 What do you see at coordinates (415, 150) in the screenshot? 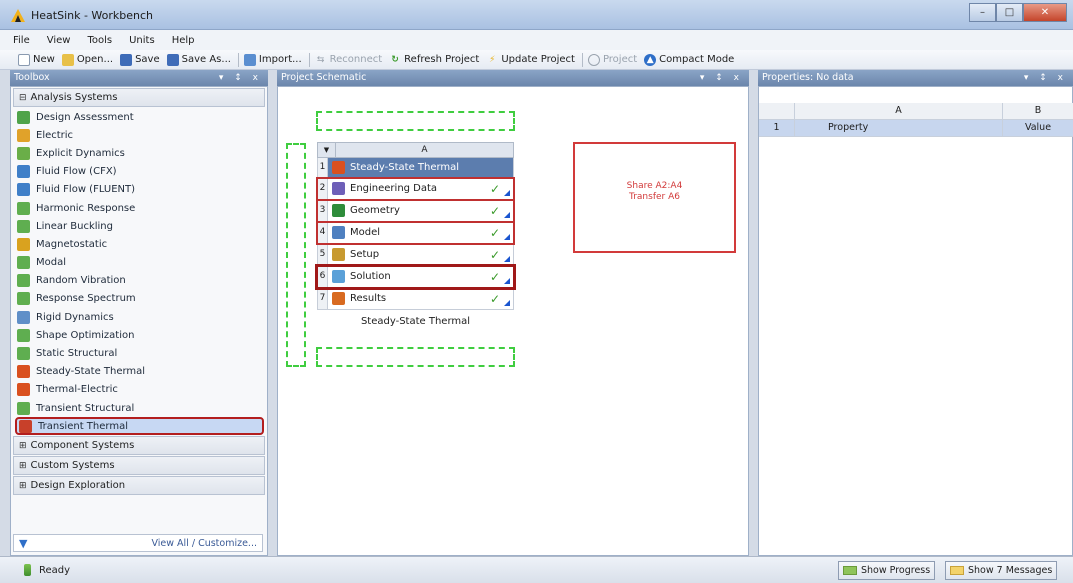
I see `system-column-header: ▼ A` at bounding box center [415, 150].